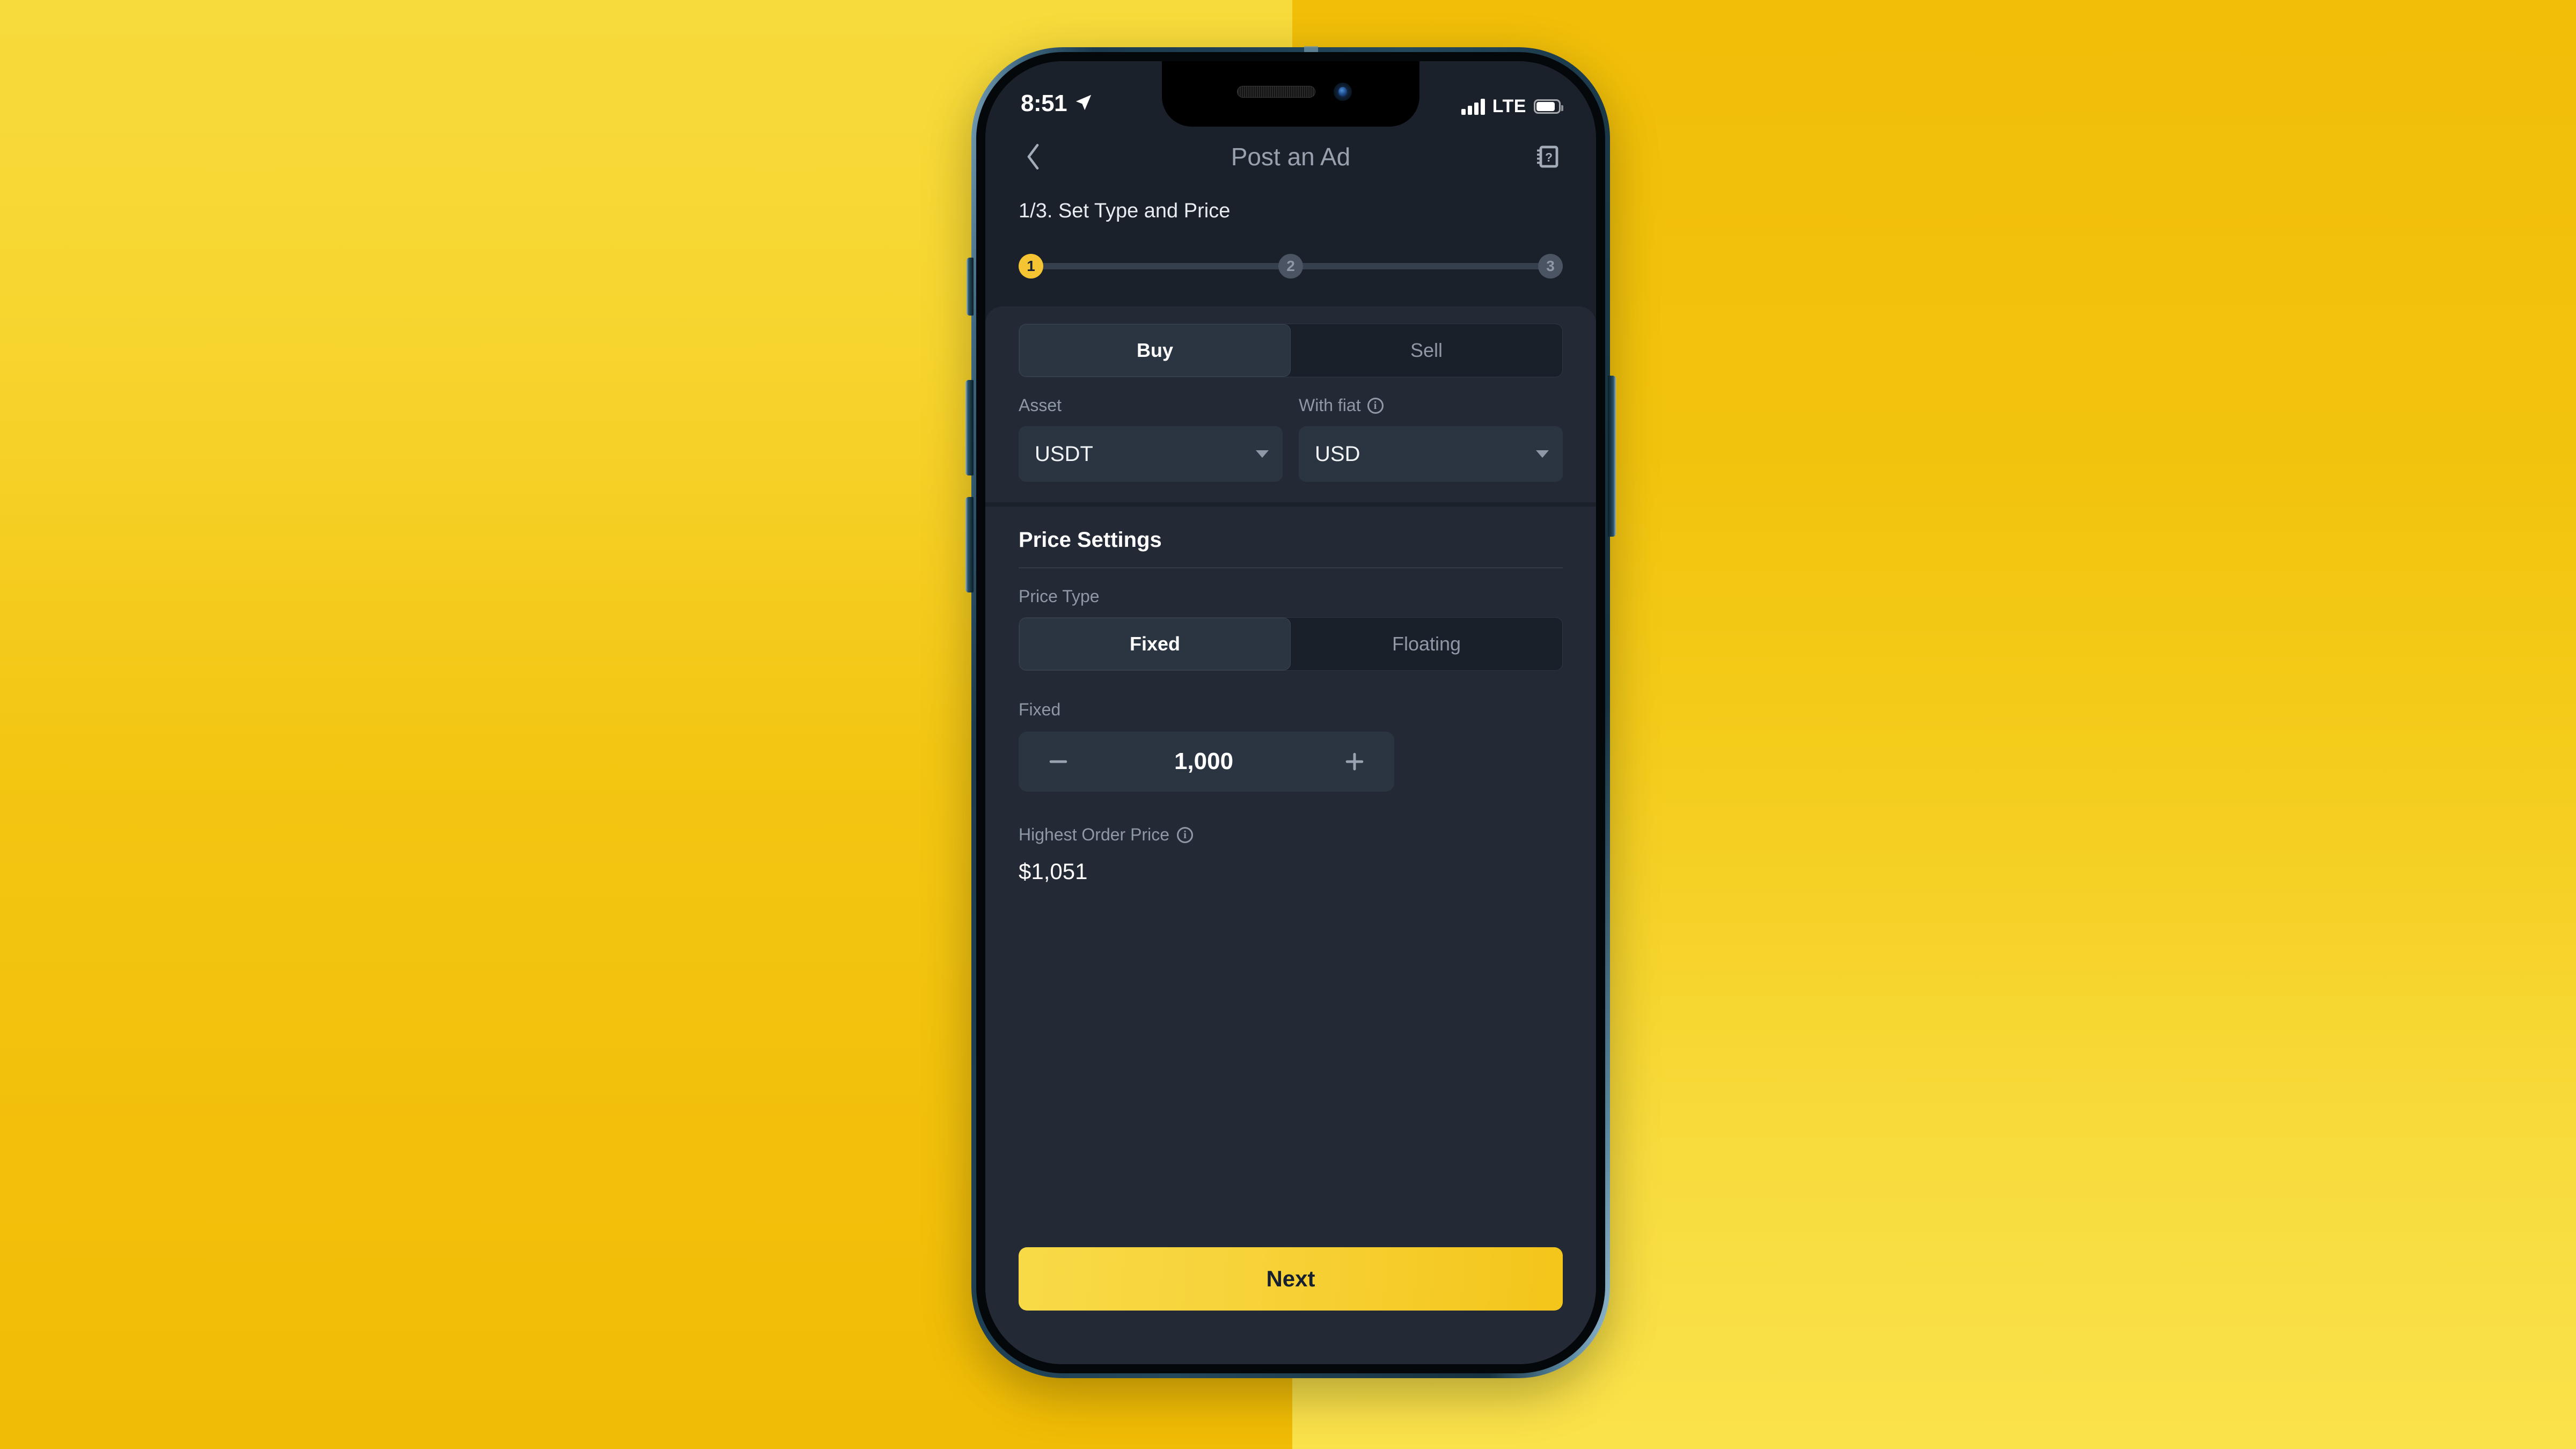 Image resolution: width=2576 pixels, height=1449 pixels. I want to click on fixed-price-section: Fixed 1,000, so click(1290, 731).